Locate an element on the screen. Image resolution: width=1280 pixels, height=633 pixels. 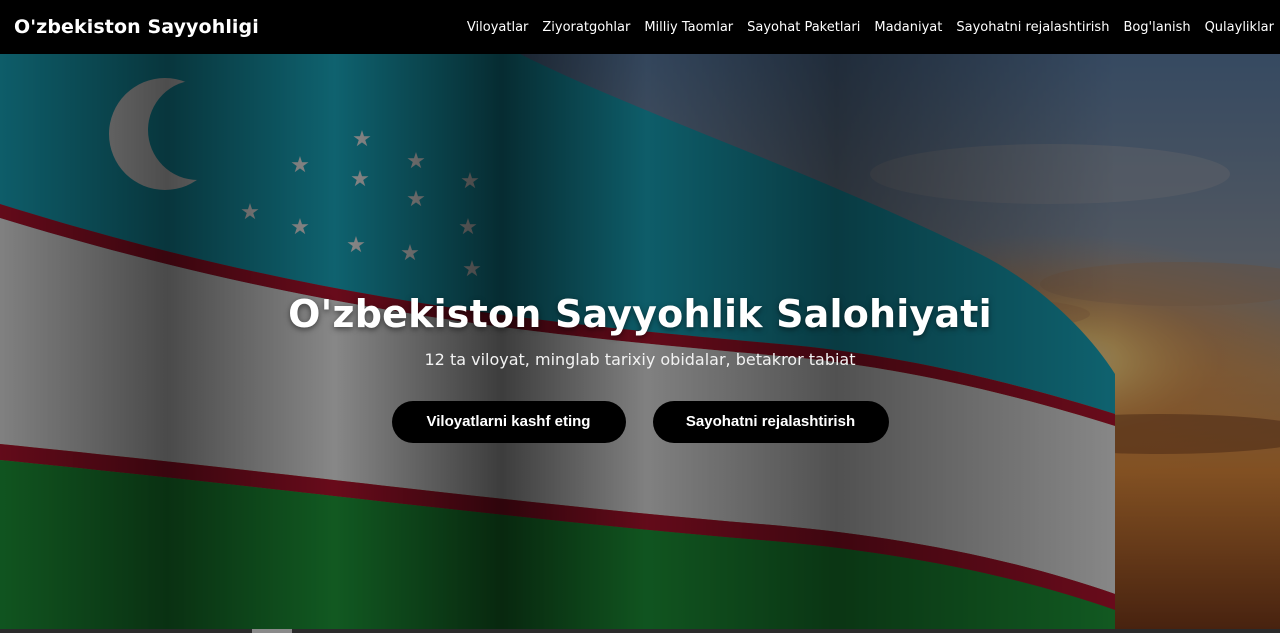
horizontal-scrollbar is located at coordinates (640, 631).